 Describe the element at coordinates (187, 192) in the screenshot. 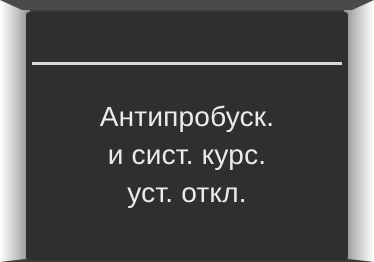

I see `message-line-3: уст. откл.` at that location.